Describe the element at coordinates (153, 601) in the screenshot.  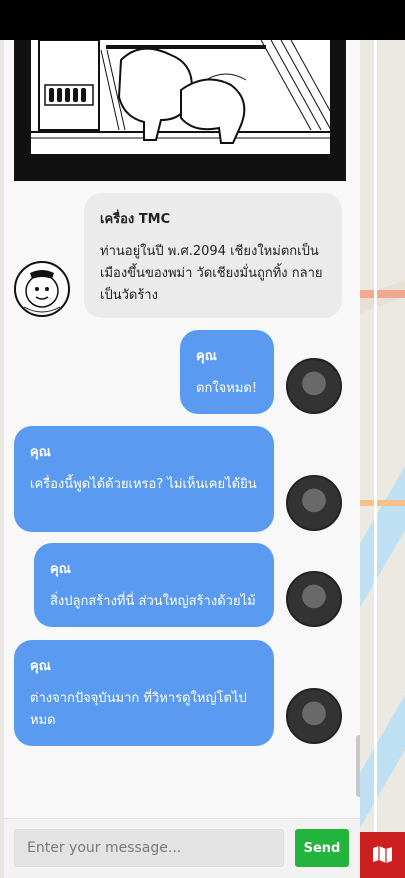
I see `message-text: สิ่งปลูกสร้างที่นี่ ส่วนใหญ่สร้างด้วยไม้` at that location.